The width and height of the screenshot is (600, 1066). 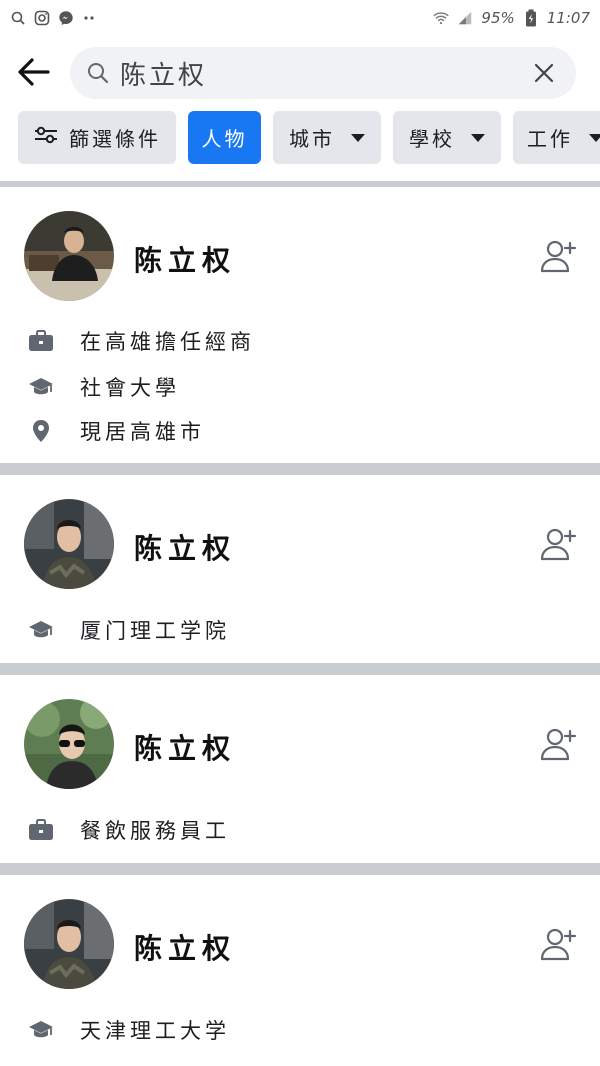 I want to click on clear-search-button, so click(x=544, y=73).